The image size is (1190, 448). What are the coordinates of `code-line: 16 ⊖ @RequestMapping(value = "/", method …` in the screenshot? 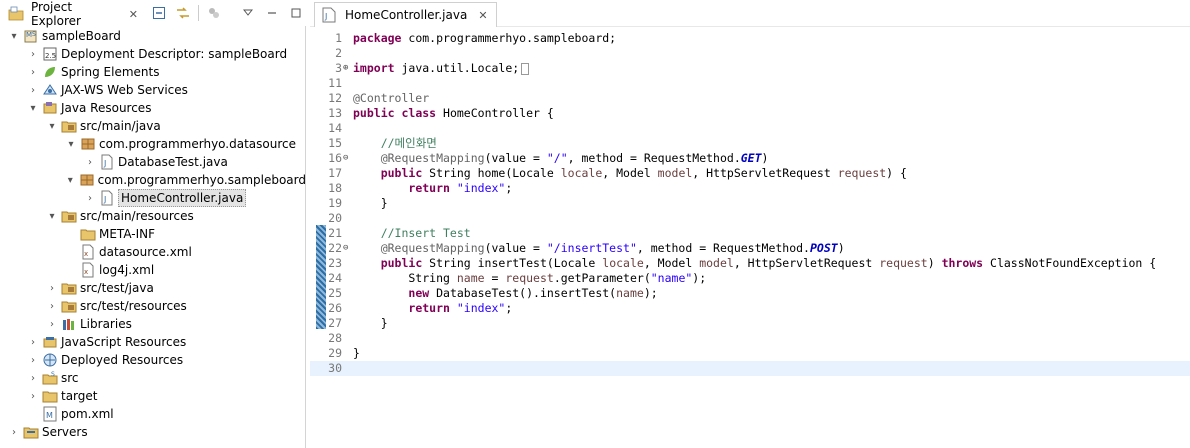 It's located at (750, 158).